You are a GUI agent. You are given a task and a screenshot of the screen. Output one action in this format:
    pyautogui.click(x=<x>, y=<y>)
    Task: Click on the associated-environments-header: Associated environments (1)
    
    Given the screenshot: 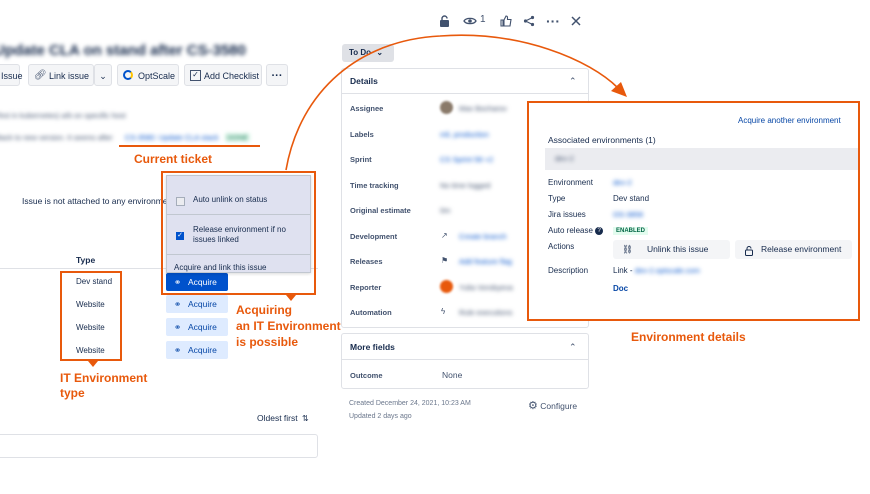 What is the action you would take?
    pyautogui.click(x=602, y=140)
    